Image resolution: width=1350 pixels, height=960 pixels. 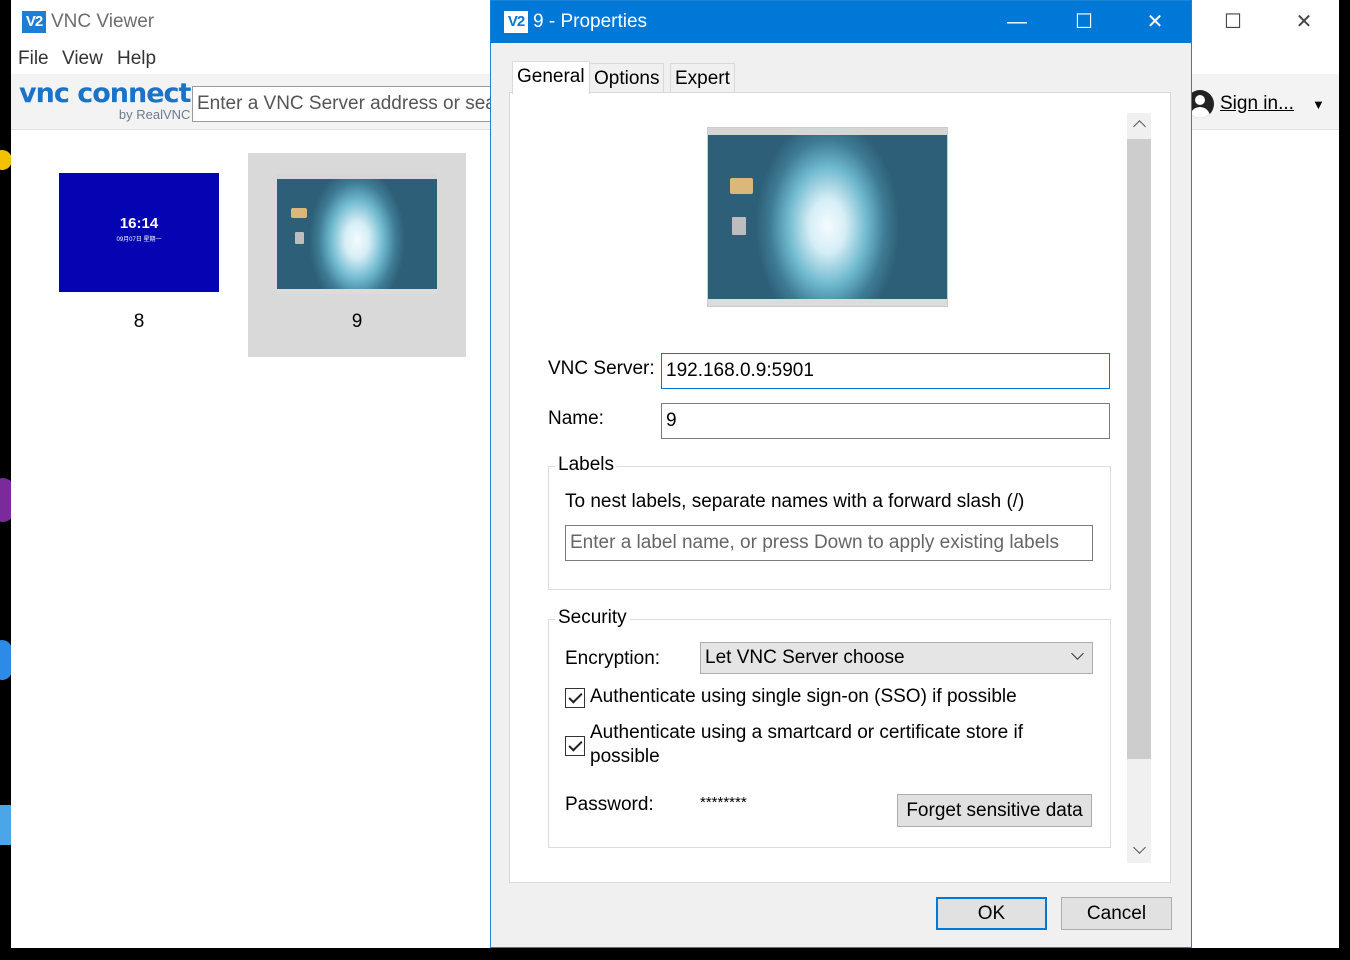 I want to click on connection-card-9: 9, so click(x=357, y=255).